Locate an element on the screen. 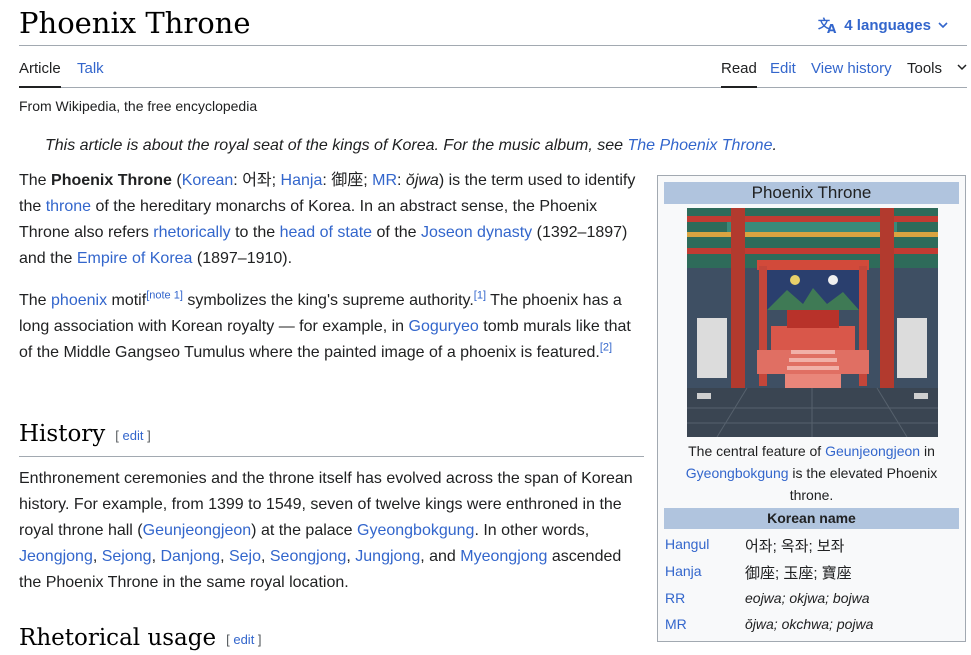 The height and width of the screenshot is (655, 971). title-divider is located at coordinates (493, 45).